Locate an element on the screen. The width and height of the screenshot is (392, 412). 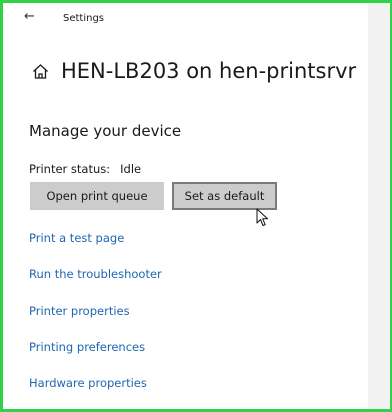
set-as-default-button: Set as default is located at coordinates (224, 196).